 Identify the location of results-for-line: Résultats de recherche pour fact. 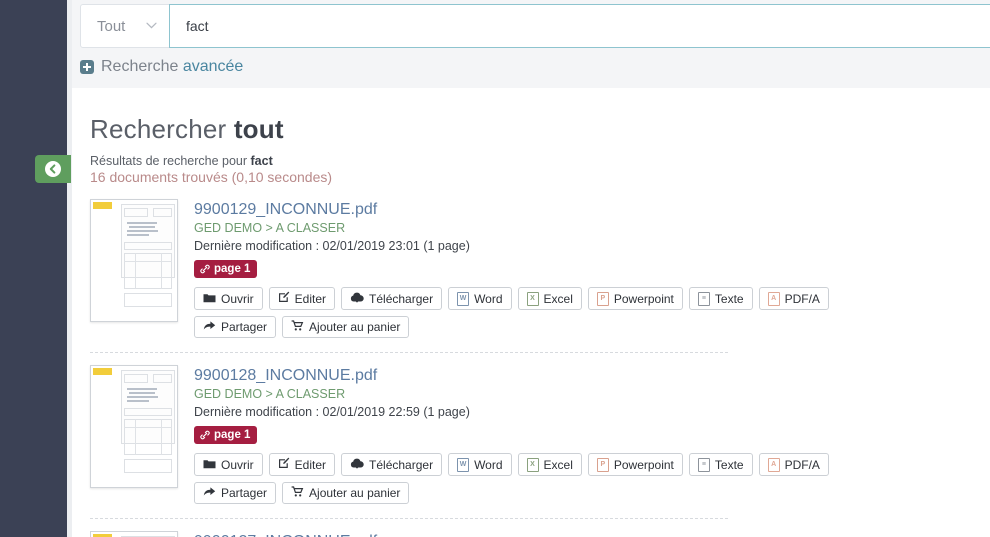
(540, 161).